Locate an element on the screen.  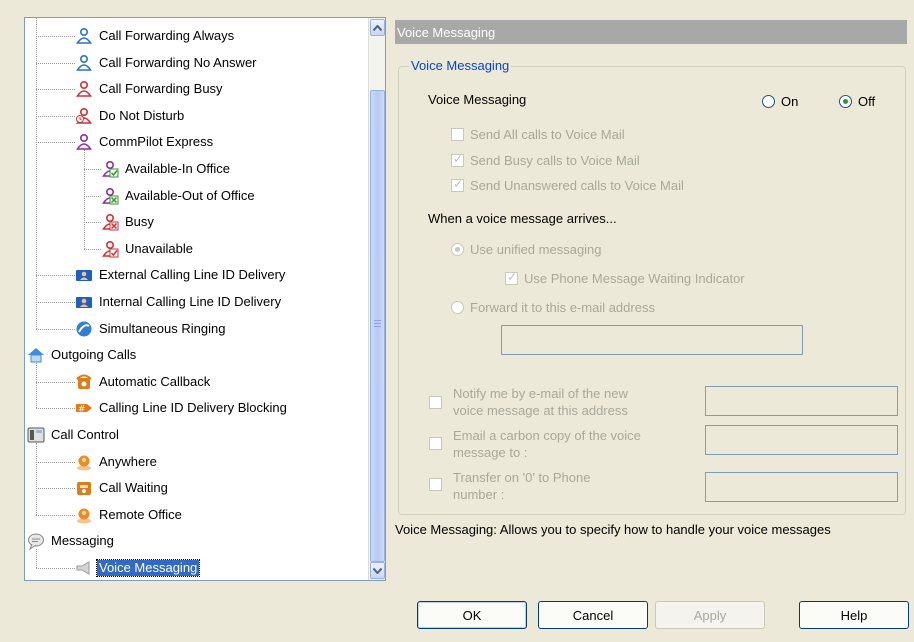
tree-item-simultaneous-ringing: Simultaneous Ringing is located at coordinates (151, 329).